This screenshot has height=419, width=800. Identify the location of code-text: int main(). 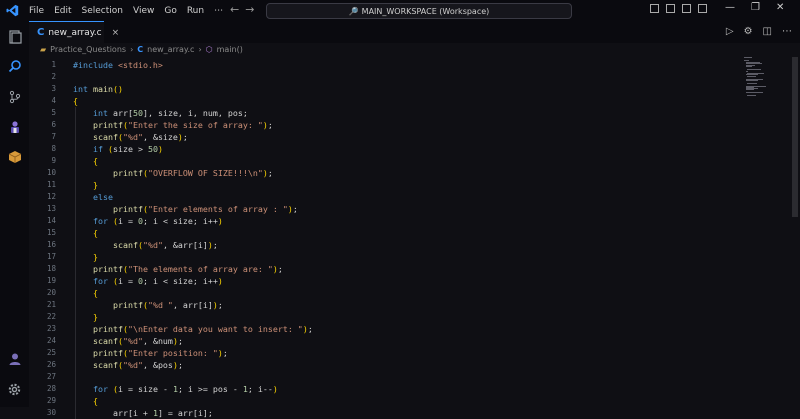
(98, 89).